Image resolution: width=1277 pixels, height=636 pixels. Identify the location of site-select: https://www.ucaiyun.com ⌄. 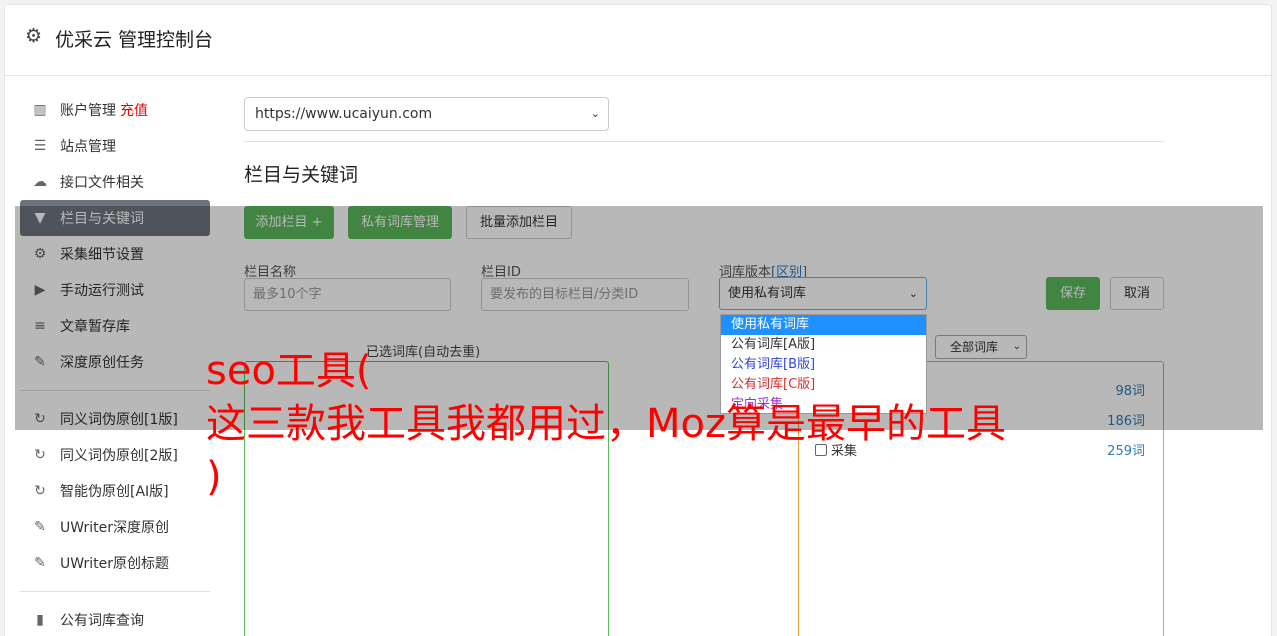
(426, 114).